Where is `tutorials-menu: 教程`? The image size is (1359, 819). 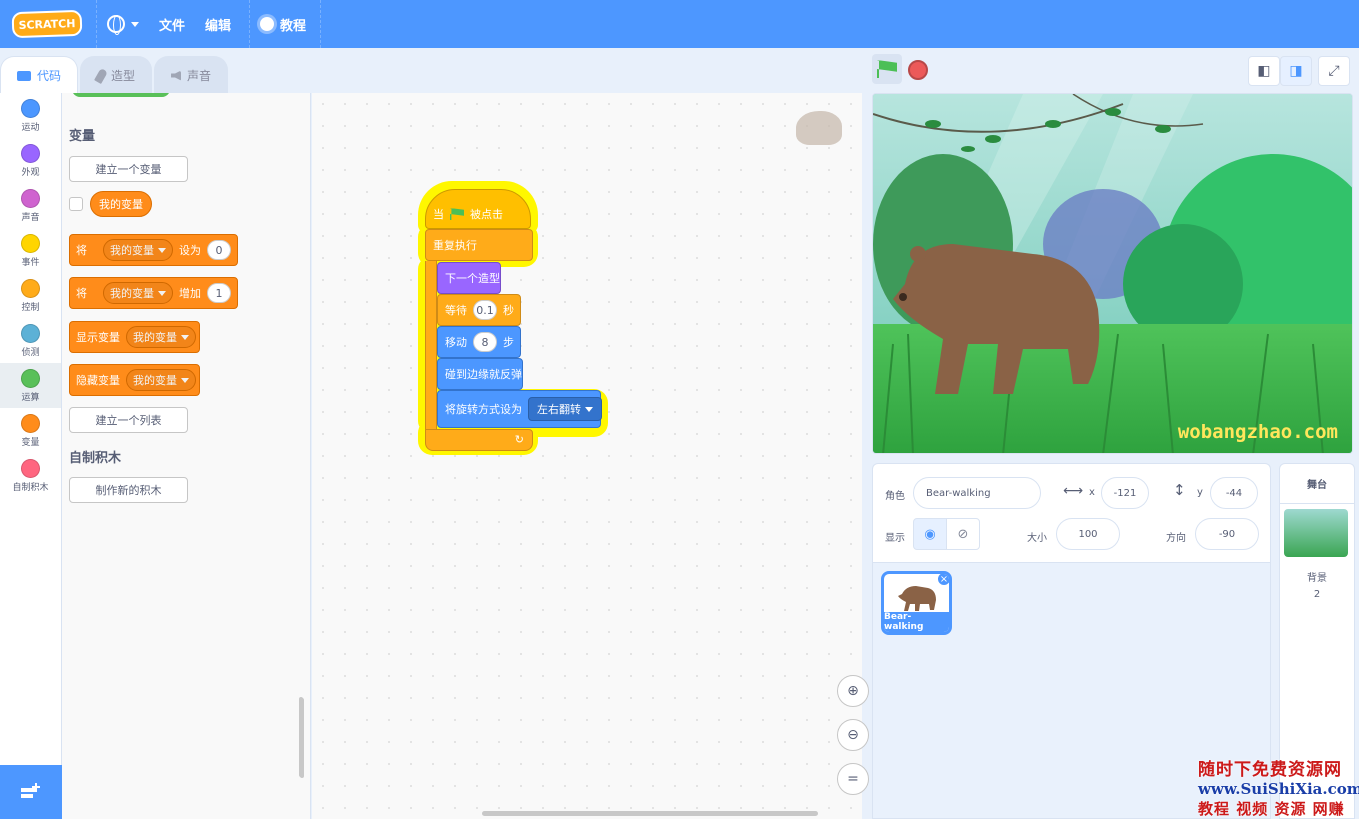
tutorials-menu: 教程 is located at coordinates (283, 24).